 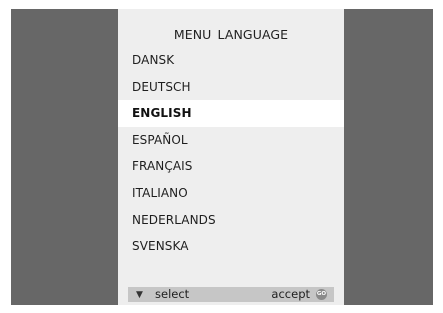 What do you see at coordinates (231, 87) in the screenshot?
I see `language-option-deutsch: DEUTSCH` at bounding box center [231, 87].